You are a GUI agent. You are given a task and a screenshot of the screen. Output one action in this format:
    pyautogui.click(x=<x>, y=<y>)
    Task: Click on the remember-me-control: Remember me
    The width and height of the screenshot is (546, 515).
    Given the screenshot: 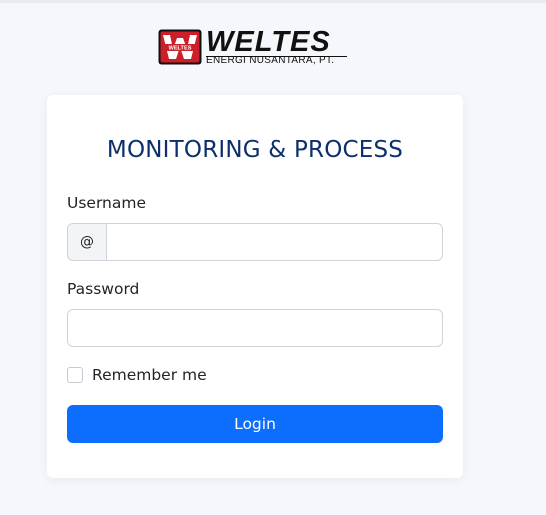 What is the action you would take?
    pyautogui.click(x=137, y=375)
    